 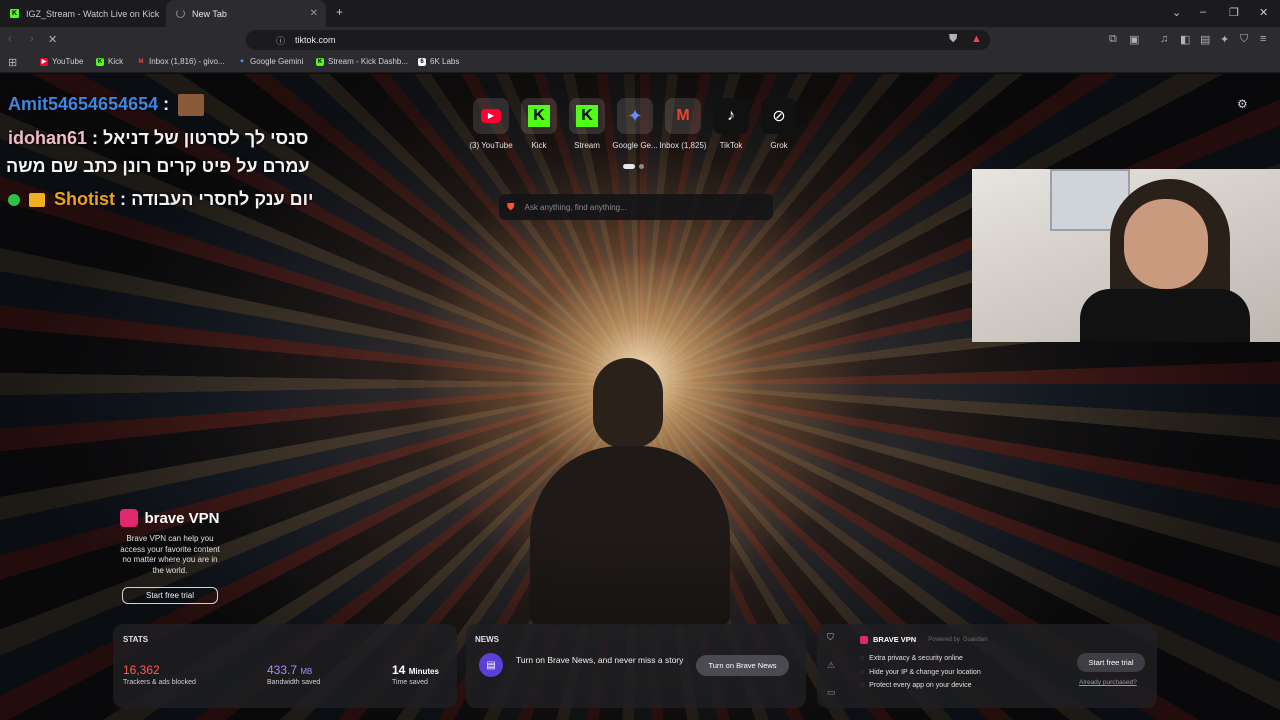 What do you see at coordinates (1134, 39) in the screenshot?
I see `wallet-icon: ▣` at bounding box center [1134, 39].